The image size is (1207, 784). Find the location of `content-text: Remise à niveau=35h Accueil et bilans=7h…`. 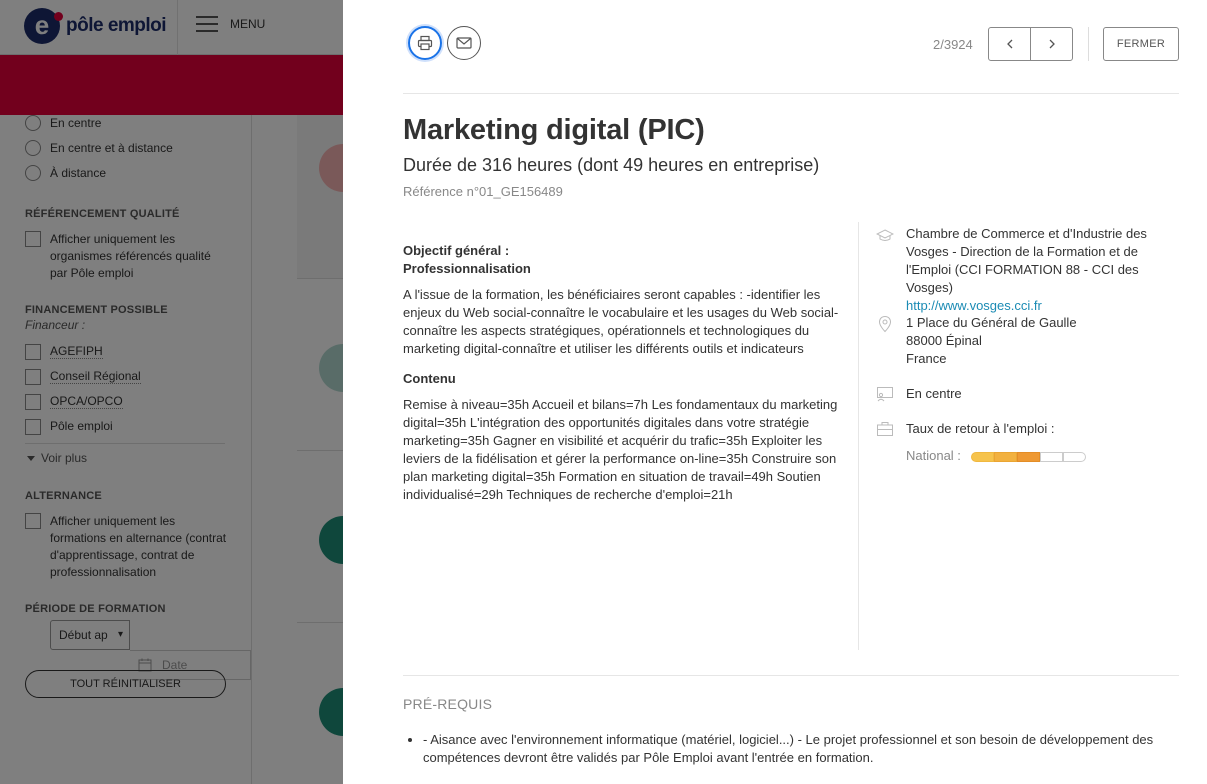

content-text: Remise à niveau=35h Accueil et bilans=7h… is located at coordinates (620, 449).